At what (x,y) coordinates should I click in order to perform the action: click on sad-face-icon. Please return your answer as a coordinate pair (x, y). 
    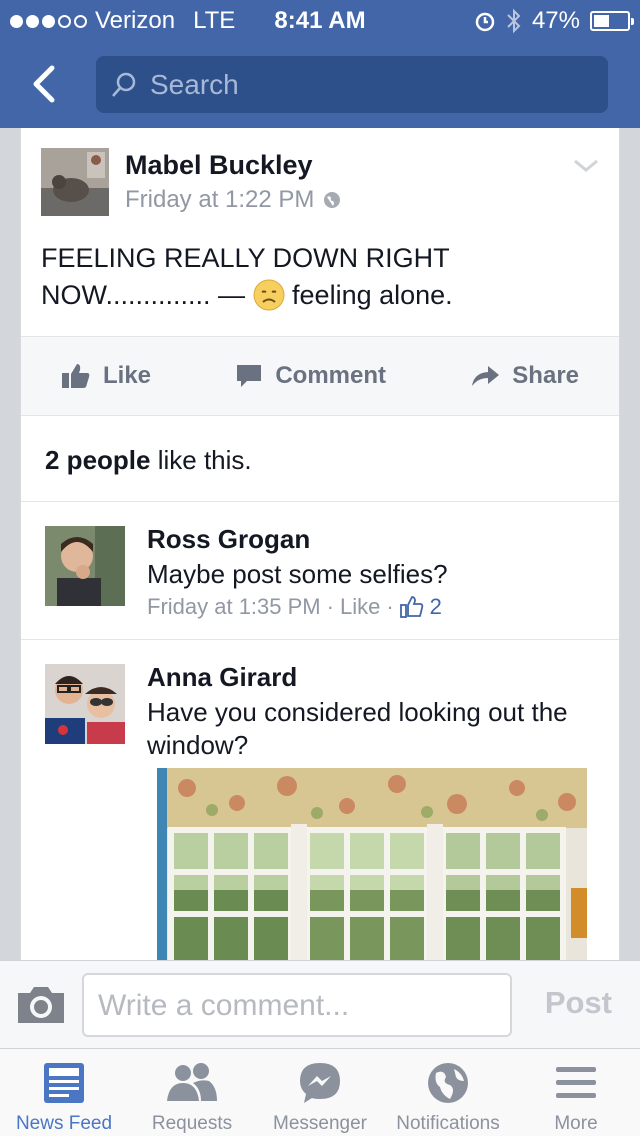
    Looking at the image, I should click on (269, 295).